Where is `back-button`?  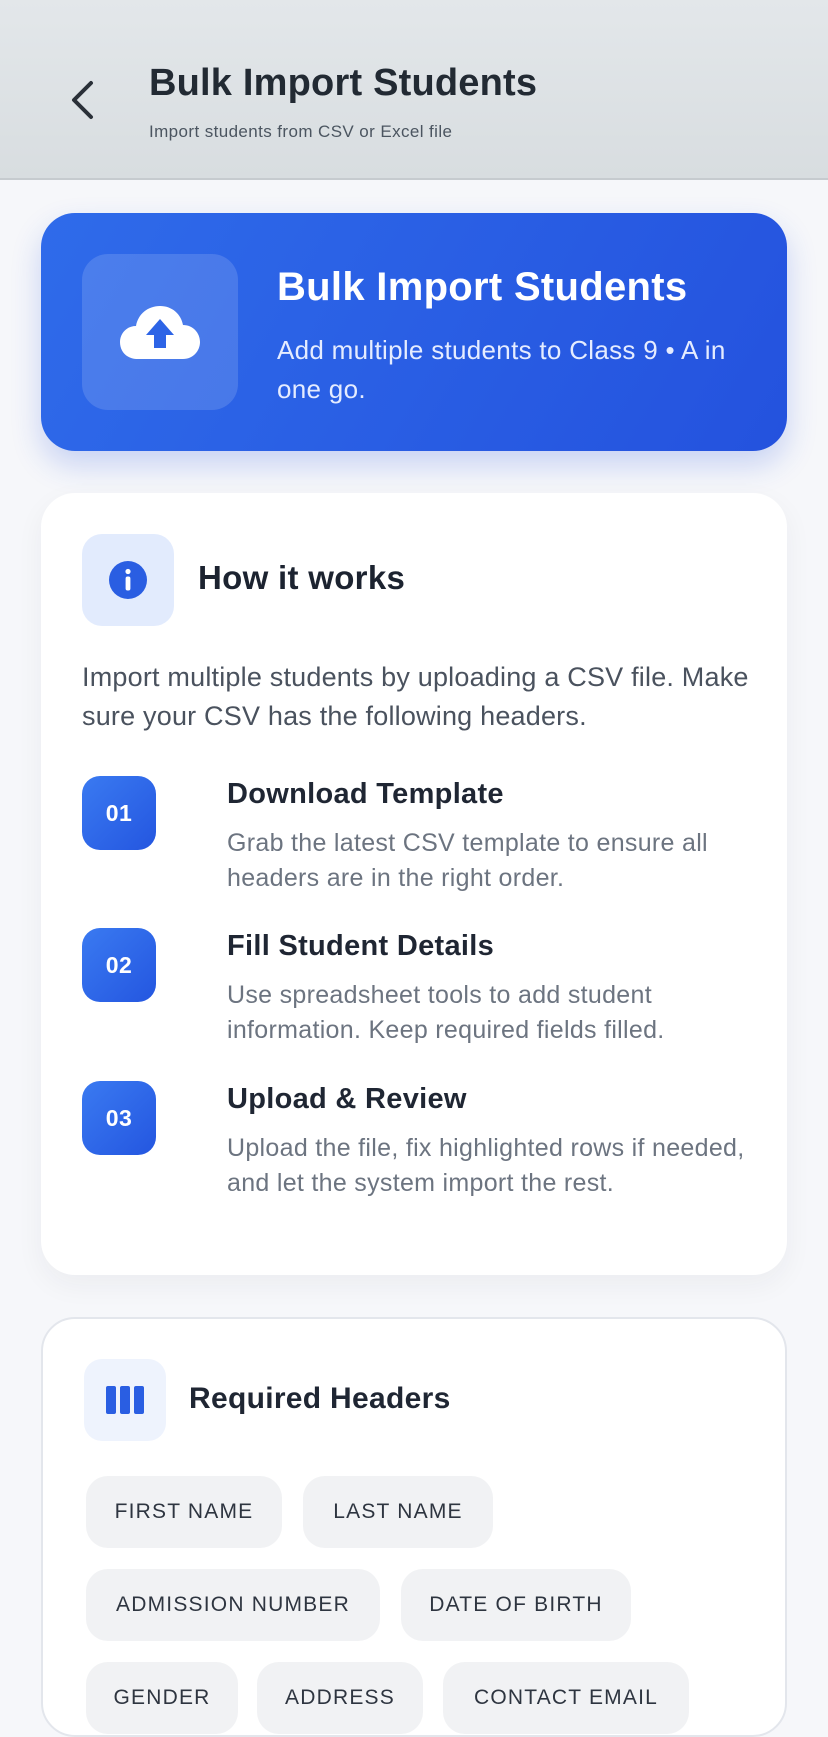
back-button is located at coordinates (82, 100).